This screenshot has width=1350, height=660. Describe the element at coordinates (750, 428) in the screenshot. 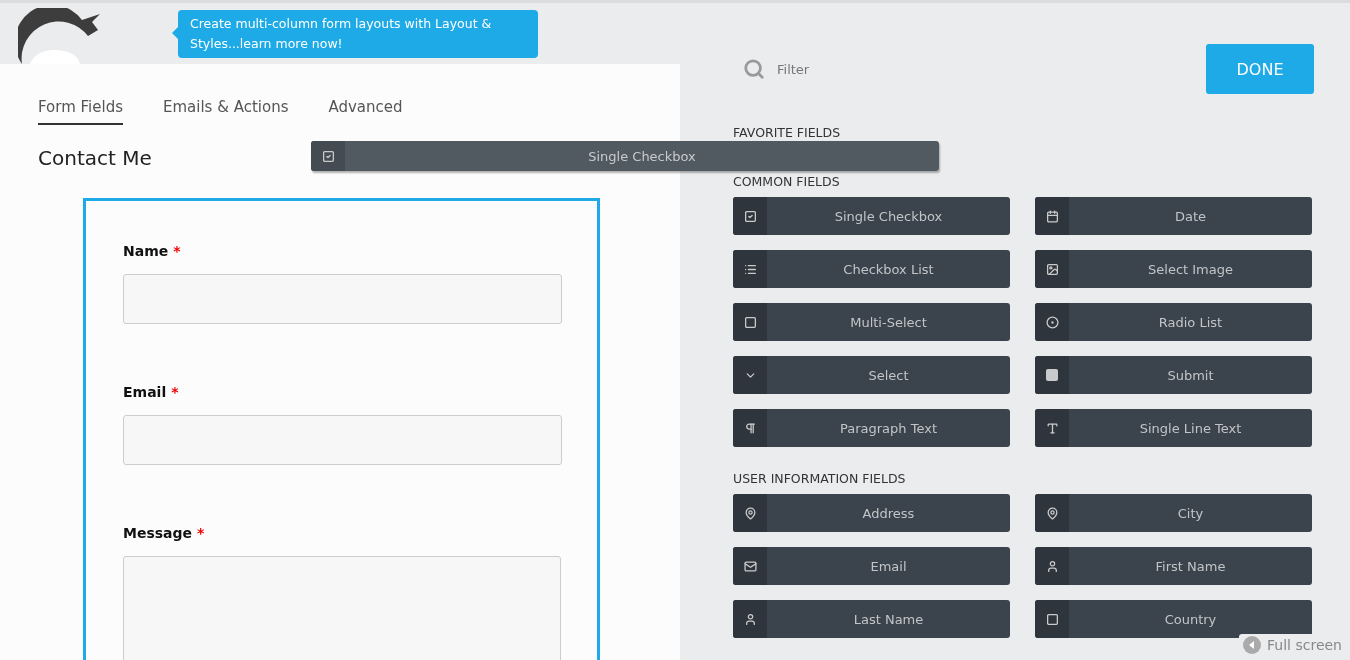

I see `pilcrow-icon` at that location.